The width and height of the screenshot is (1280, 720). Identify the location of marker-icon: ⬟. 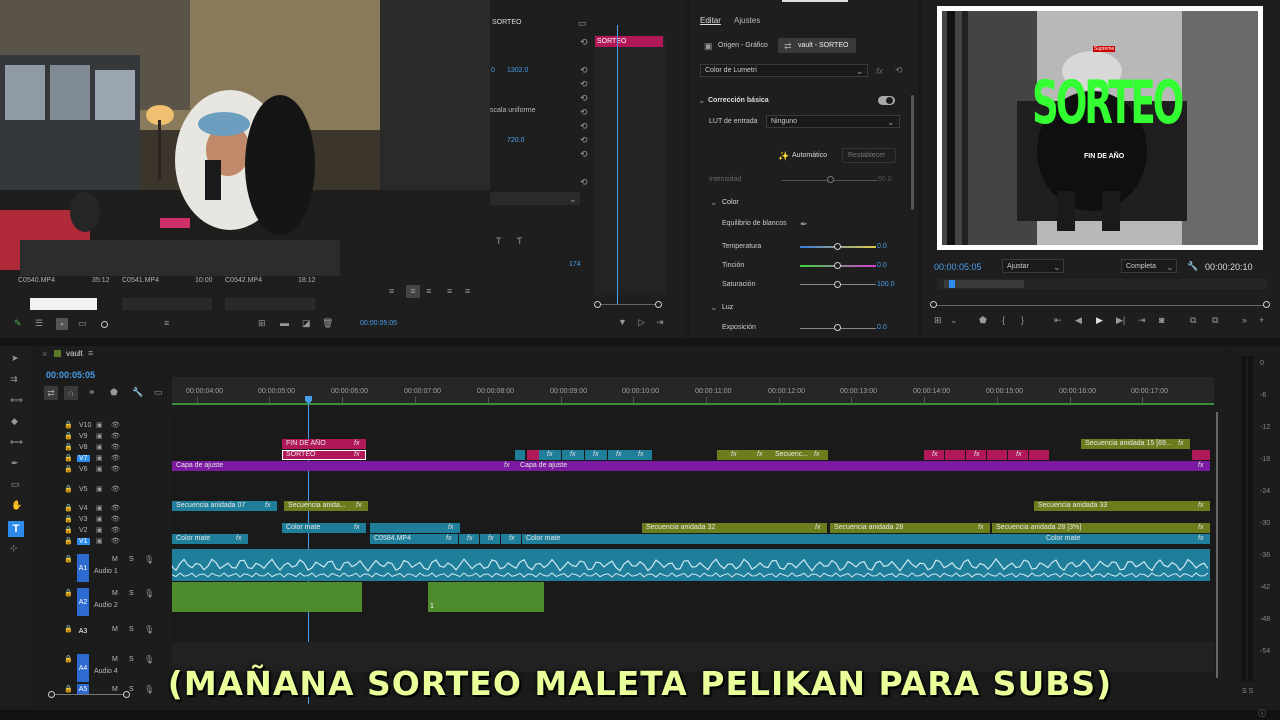
(983, 320).